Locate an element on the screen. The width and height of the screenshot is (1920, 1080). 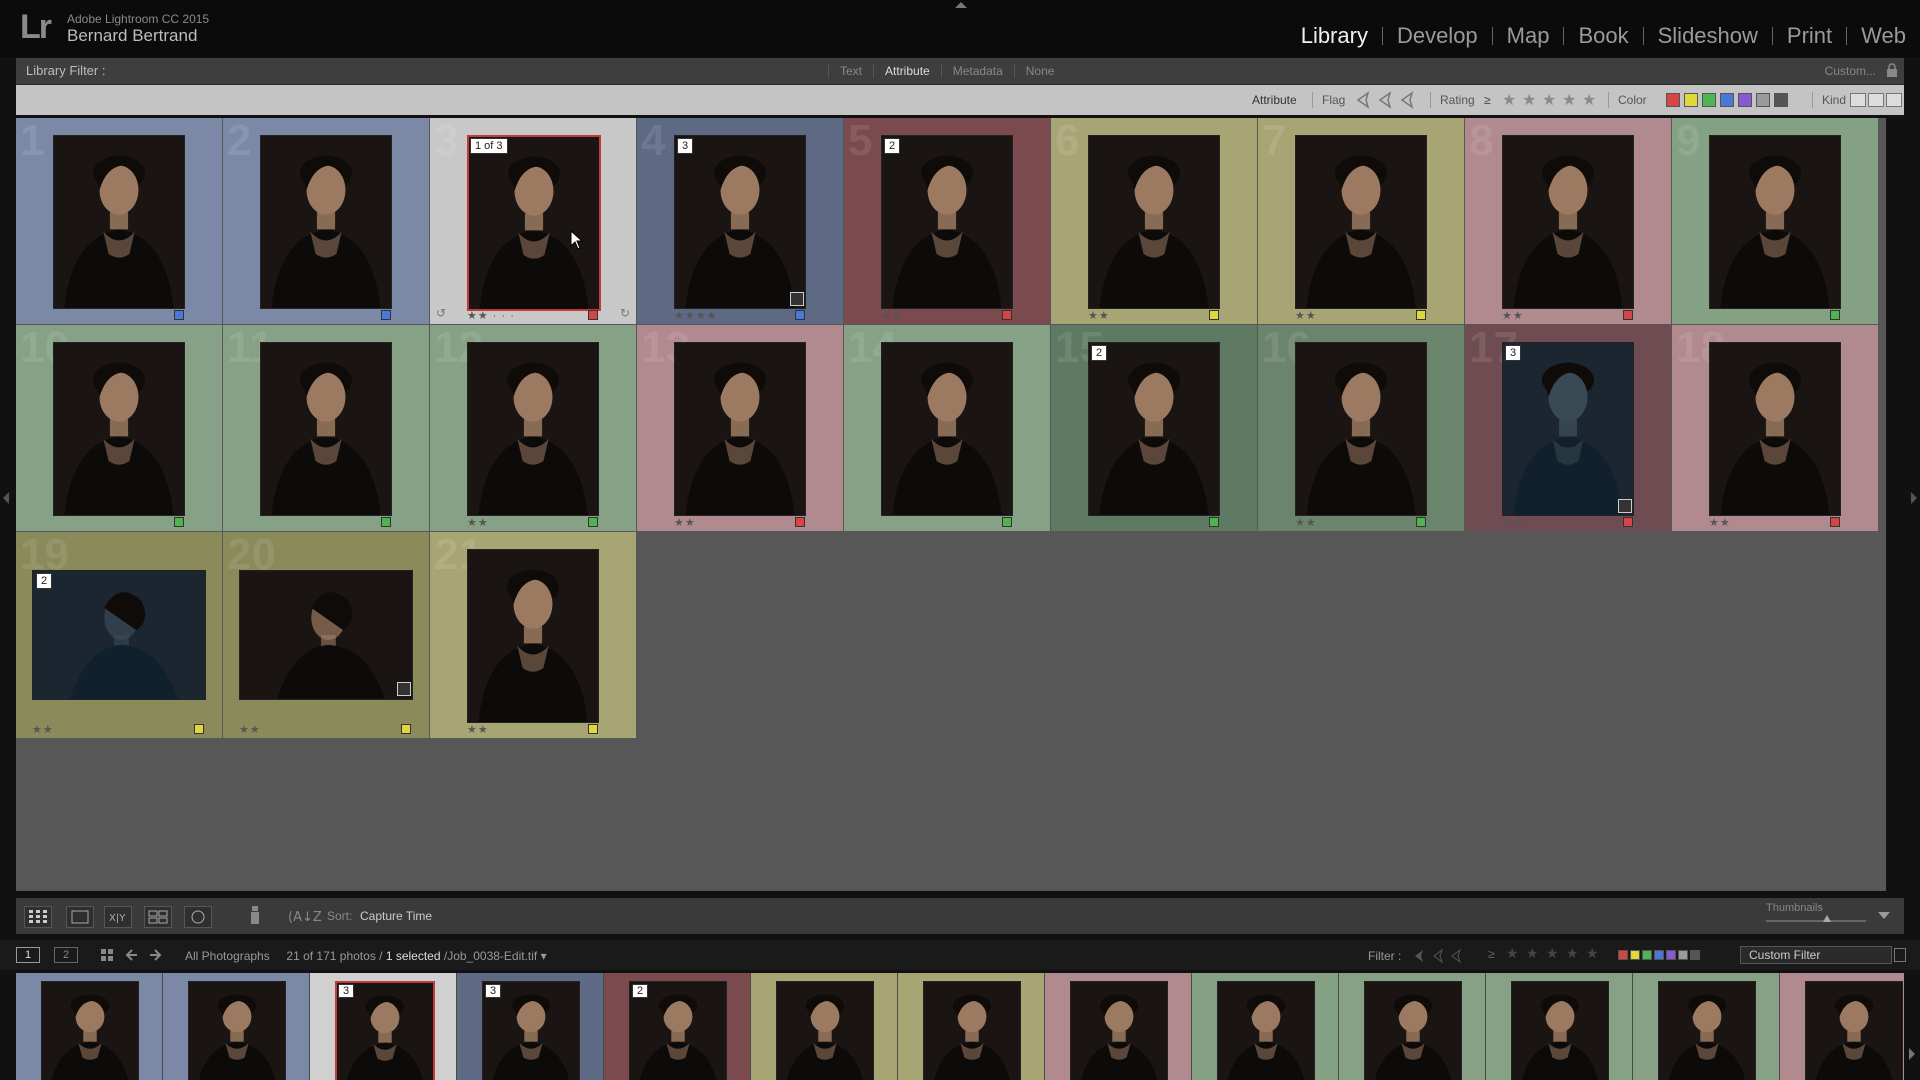
grid-cell: 11 is located at coordinates (326, 427).